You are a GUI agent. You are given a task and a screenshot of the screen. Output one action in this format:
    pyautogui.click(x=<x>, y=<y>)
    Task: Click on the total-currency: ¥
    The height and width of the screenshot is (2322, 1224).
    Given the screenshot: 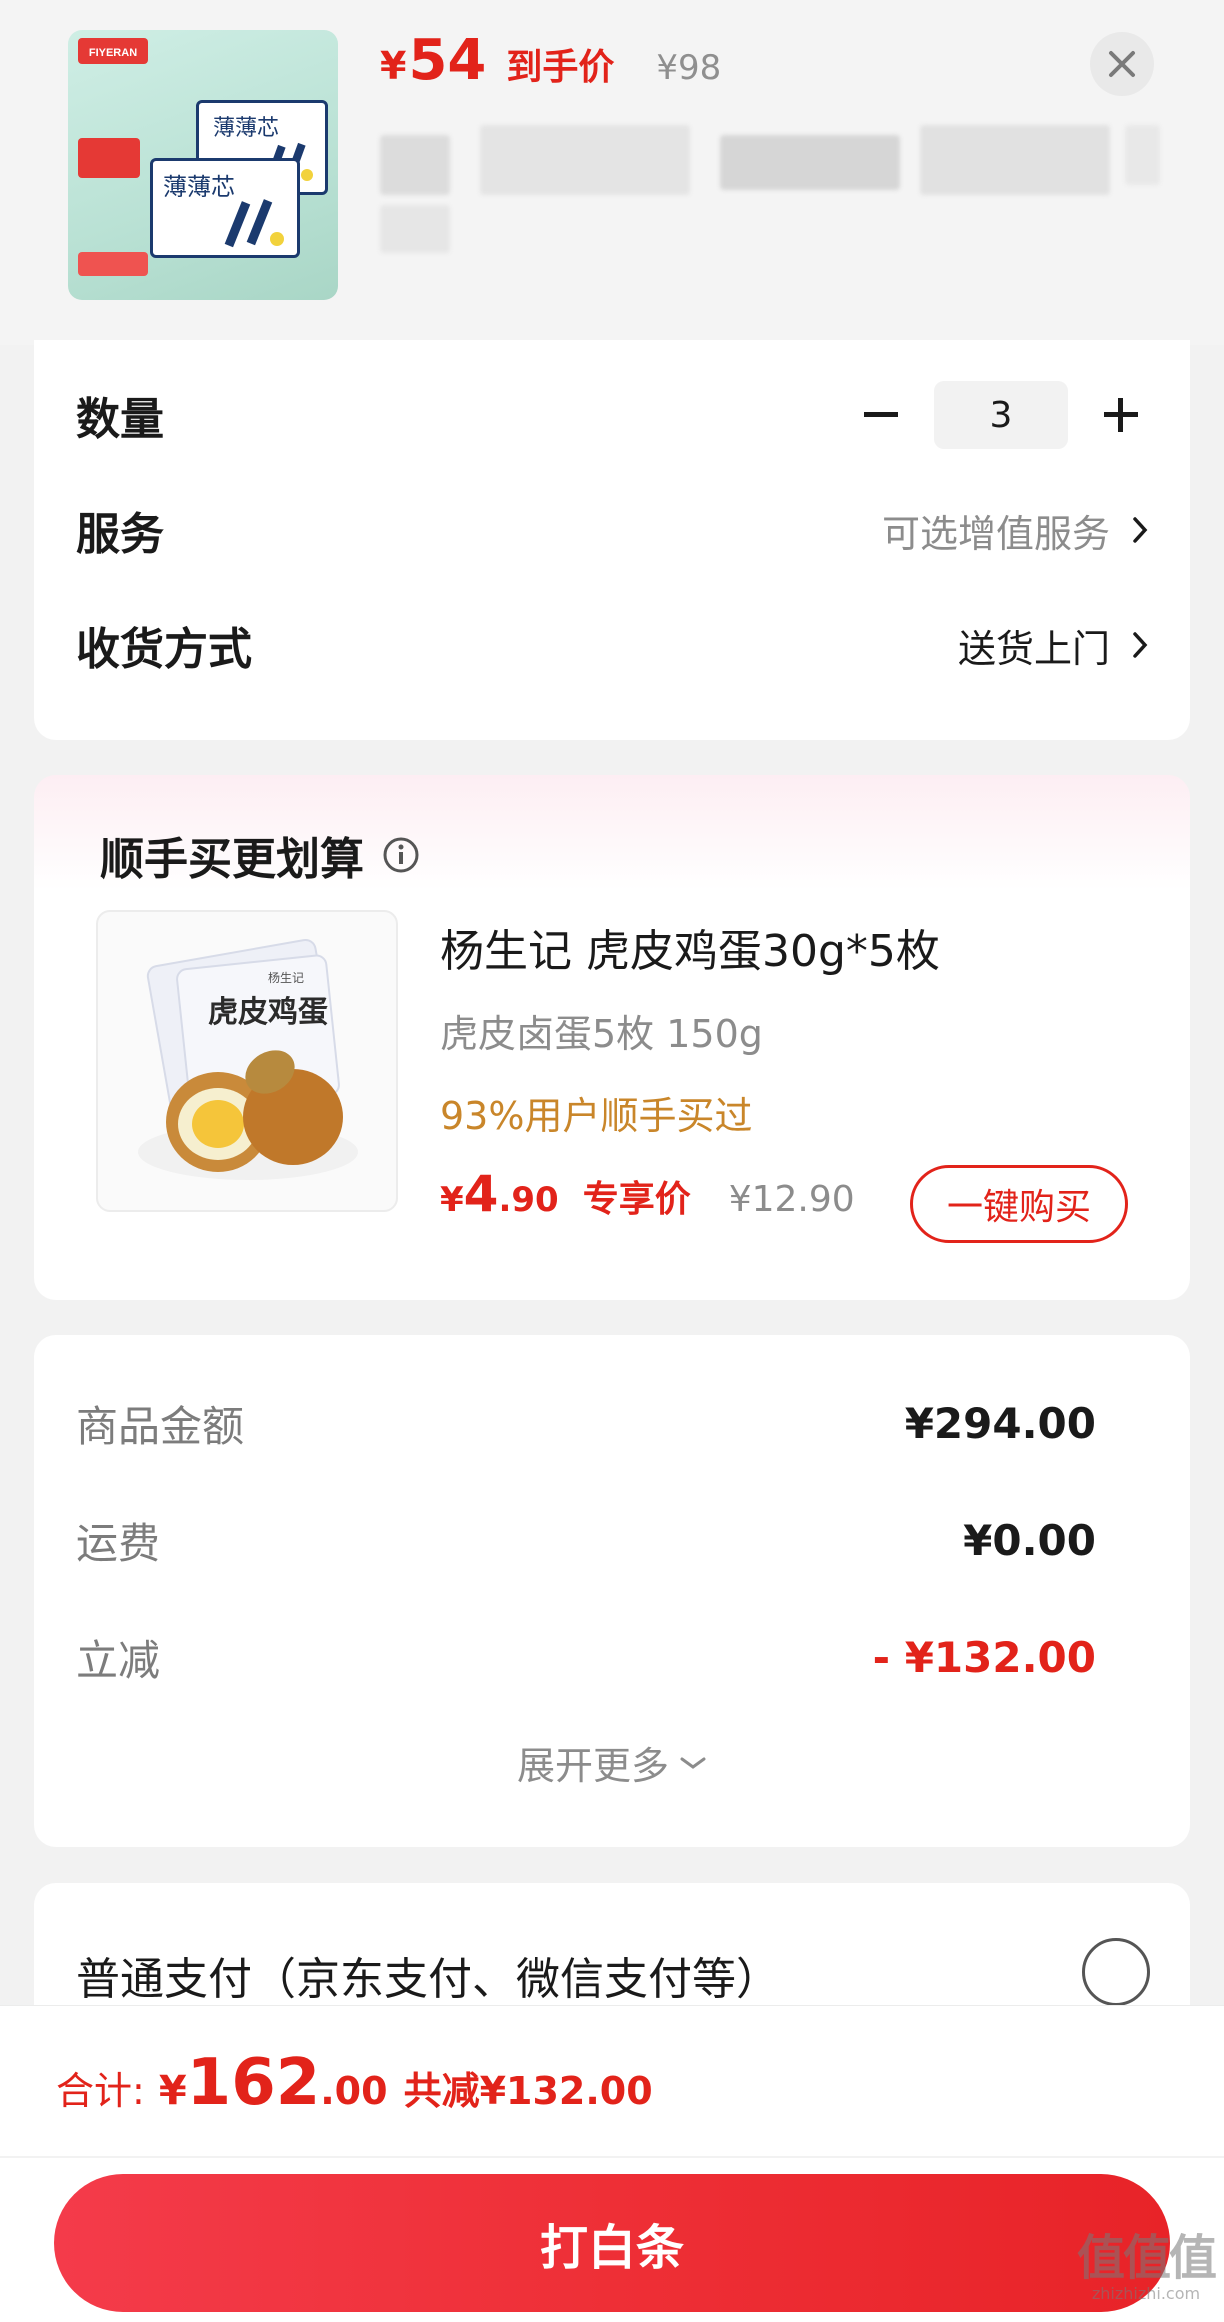 What is the action you would take?
    pyautogui.click(x=172, y=2091)
    